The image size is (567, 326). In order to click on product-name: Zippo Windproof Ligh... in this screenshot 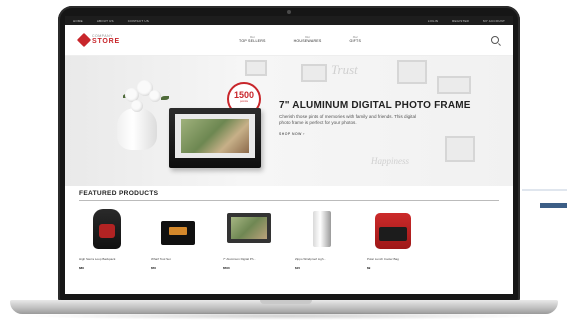, I will do `click(325, 259)`.